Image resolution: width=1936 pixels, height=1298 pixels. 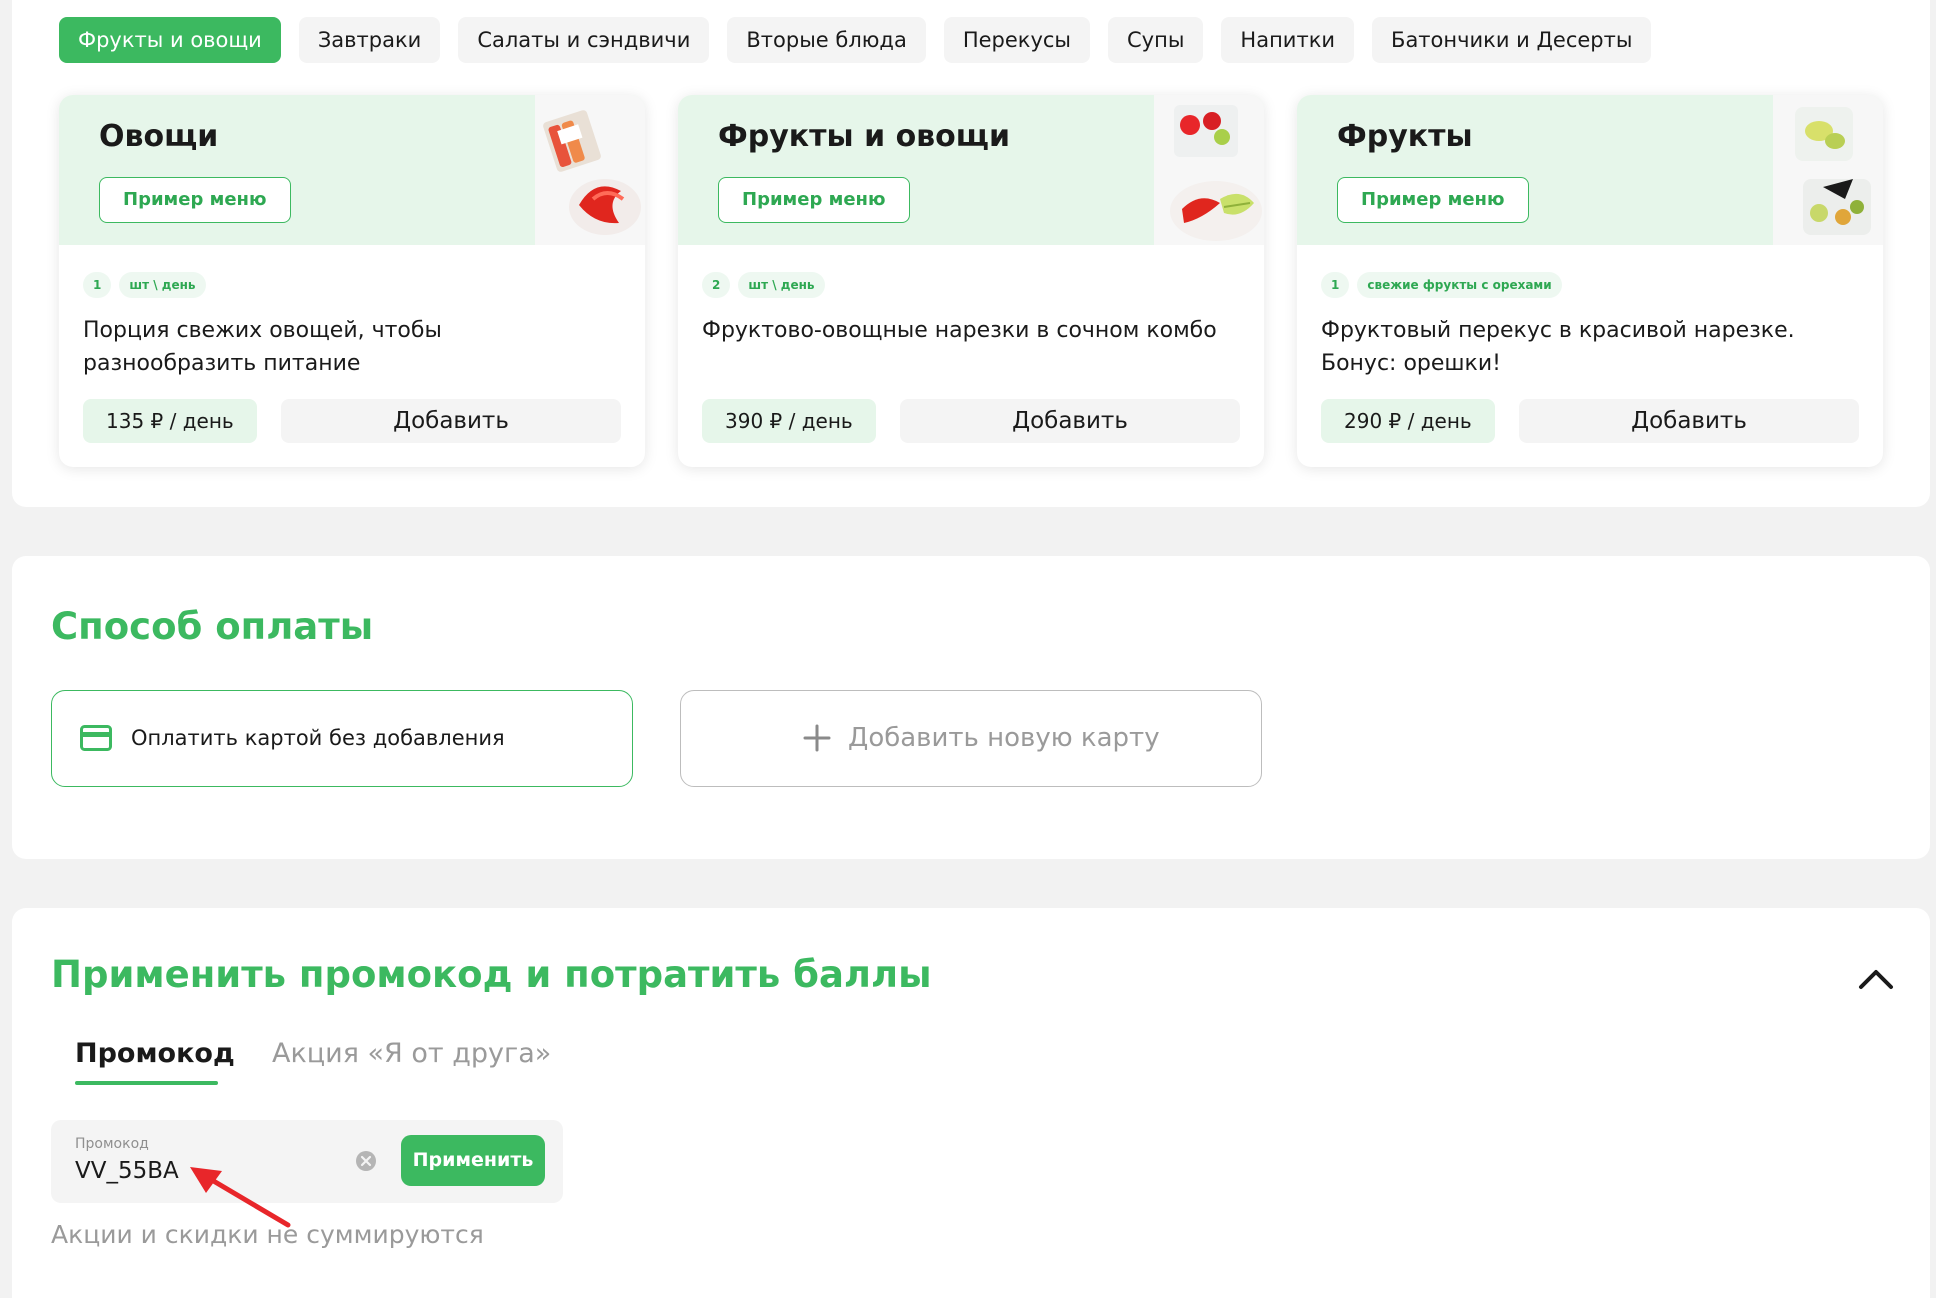 What do you see at coordinates (212, 626) in the screenshot?
I see `payment-title: Способ оплаты` at bounding box center [212, 626].